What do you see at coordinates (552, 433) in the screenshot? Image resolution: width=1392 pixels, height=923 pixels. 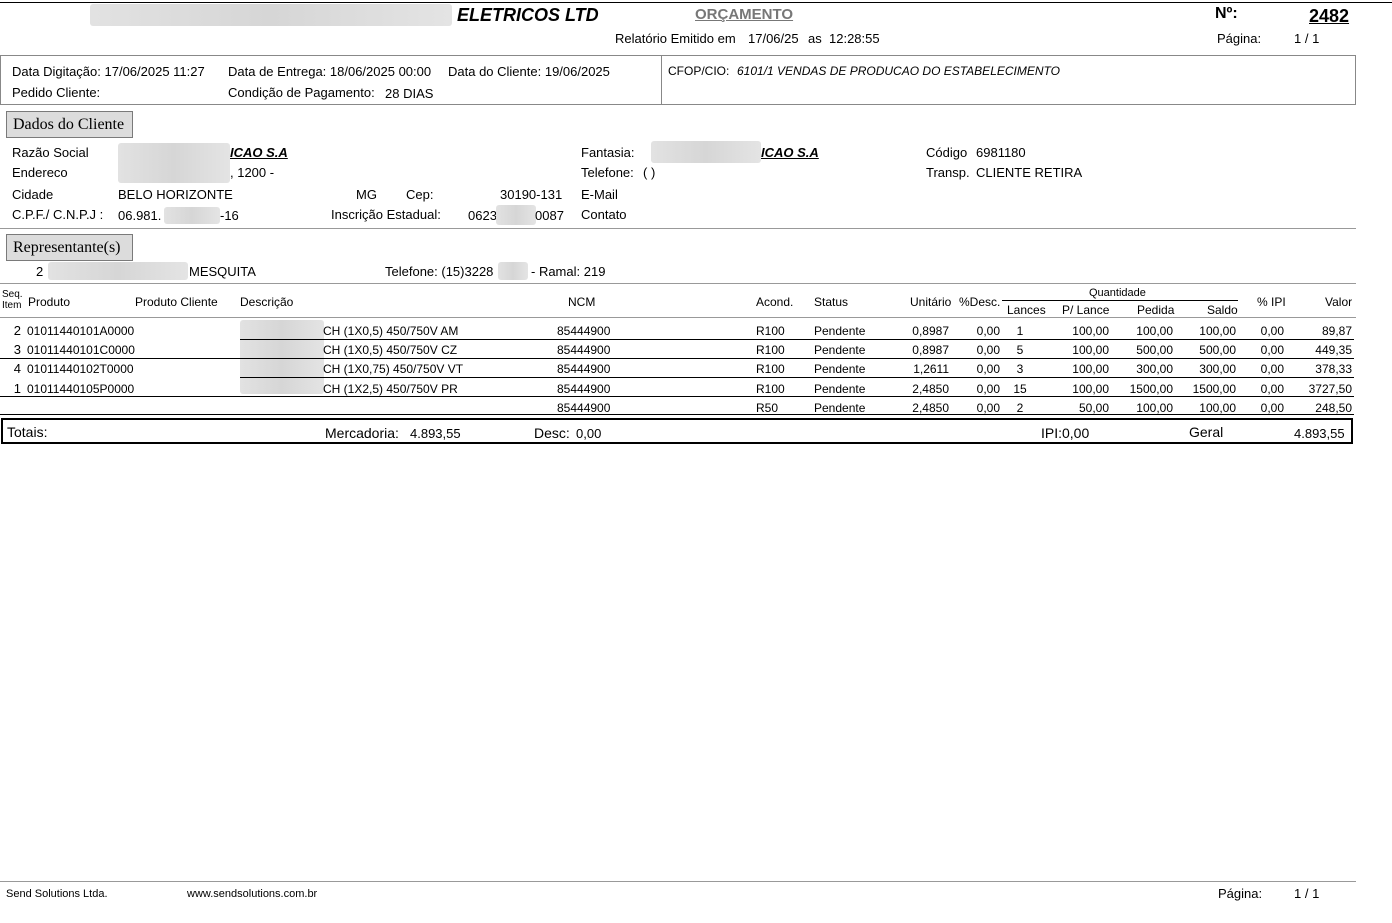 I see `desc-label: Desc:` at bounding box center [552, 433].